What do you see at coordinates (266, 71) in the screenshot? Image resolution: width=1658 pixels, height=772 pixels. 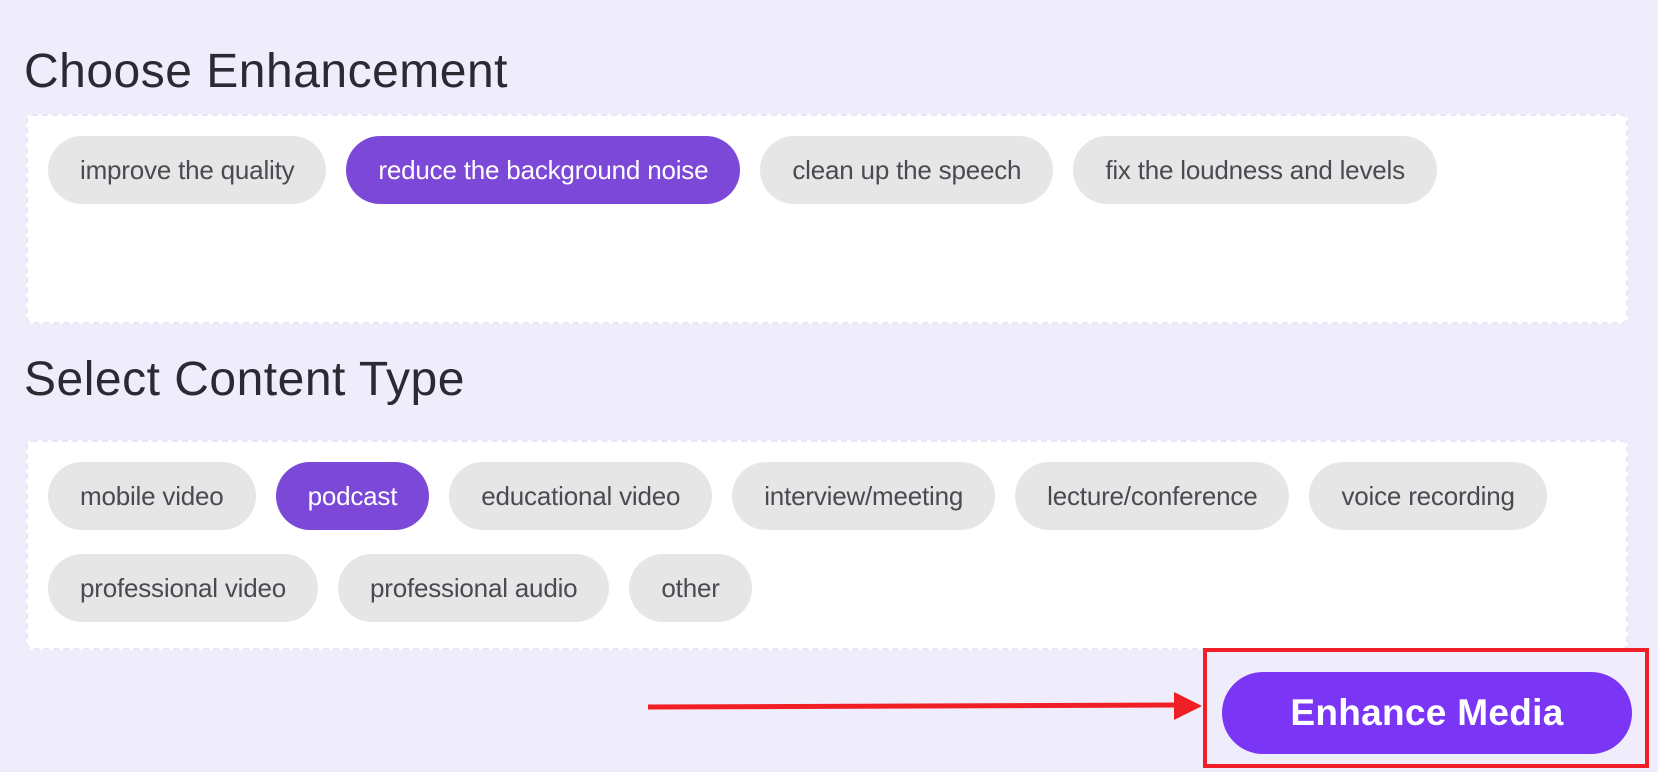 I see `choose-enhancement-heading: Choose Enhancement` at bounding box center [266, 71].